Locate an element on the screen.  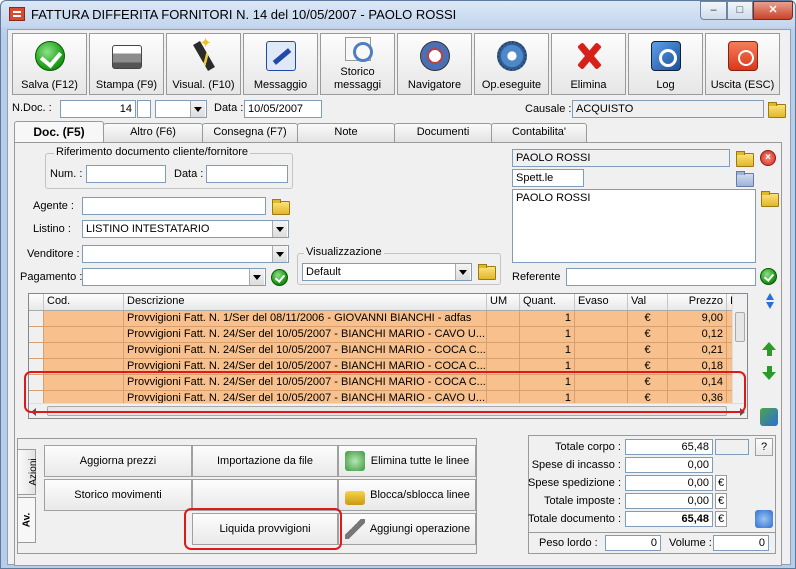
history-messages-button: Storico messaggi is located at coordinates (357, 64).